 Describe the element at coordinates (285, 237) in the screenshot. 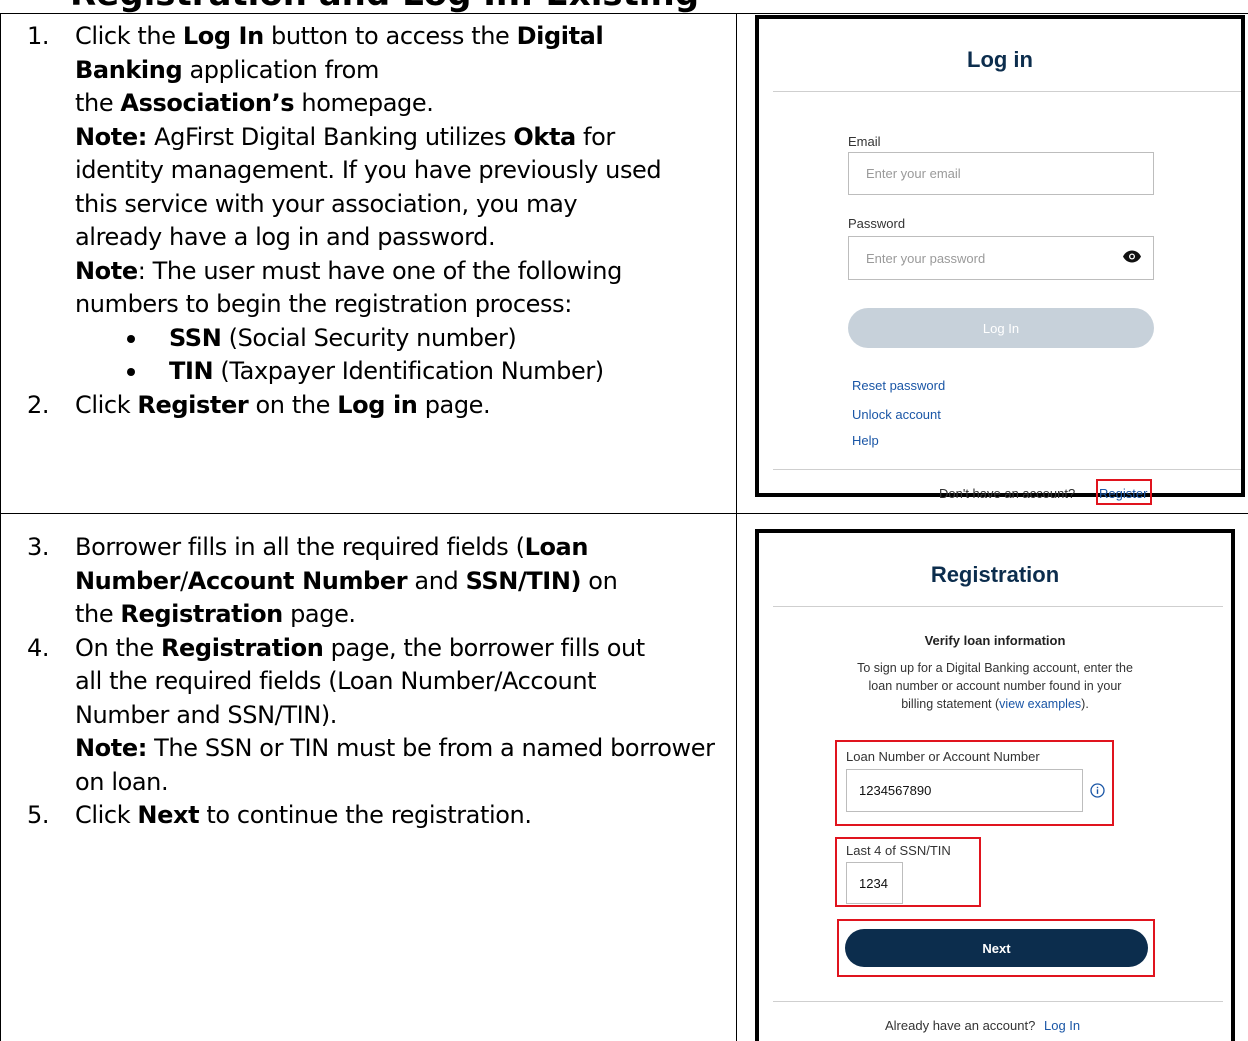

I see `note-1-line-4: already have a log in and password.` at that location.